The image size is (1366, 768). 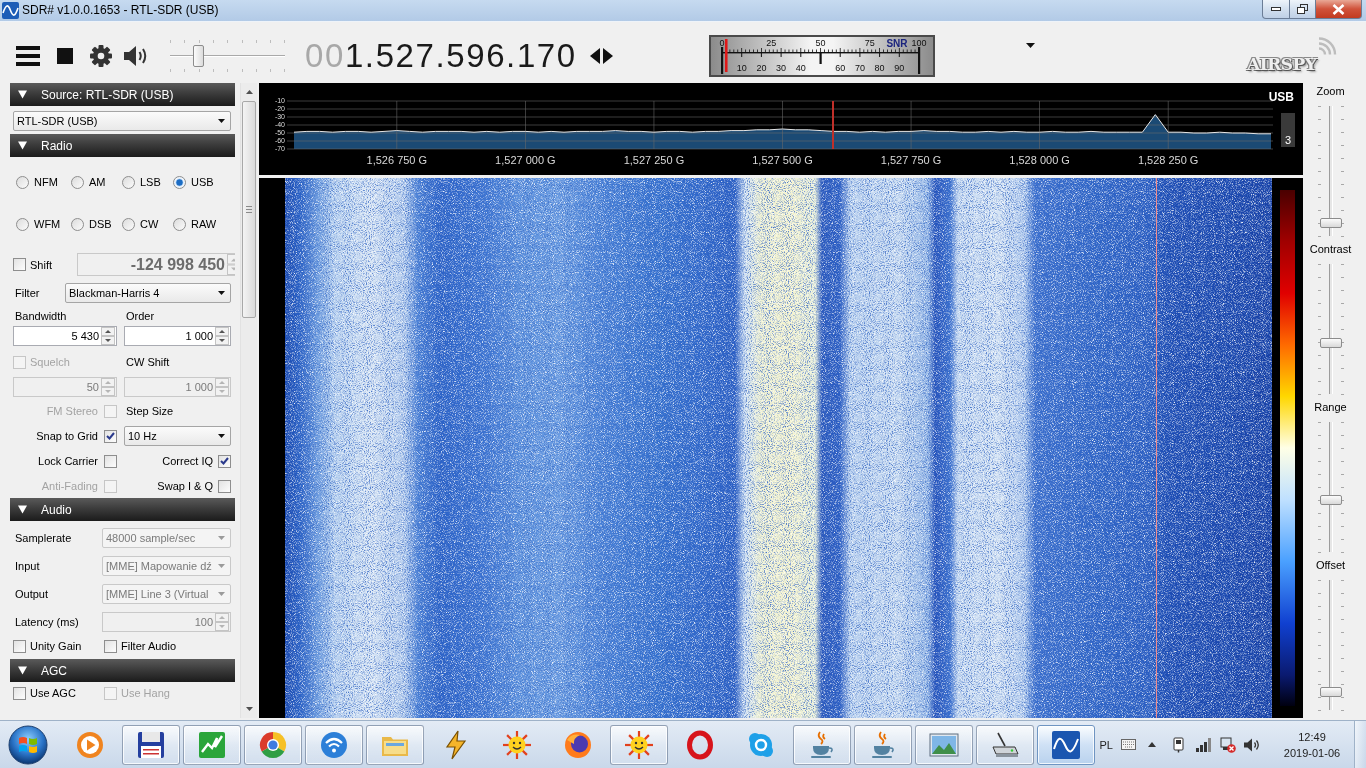 I want to click on section-header: Source: RTL-SDR (USB), so click(x=122, y=94).